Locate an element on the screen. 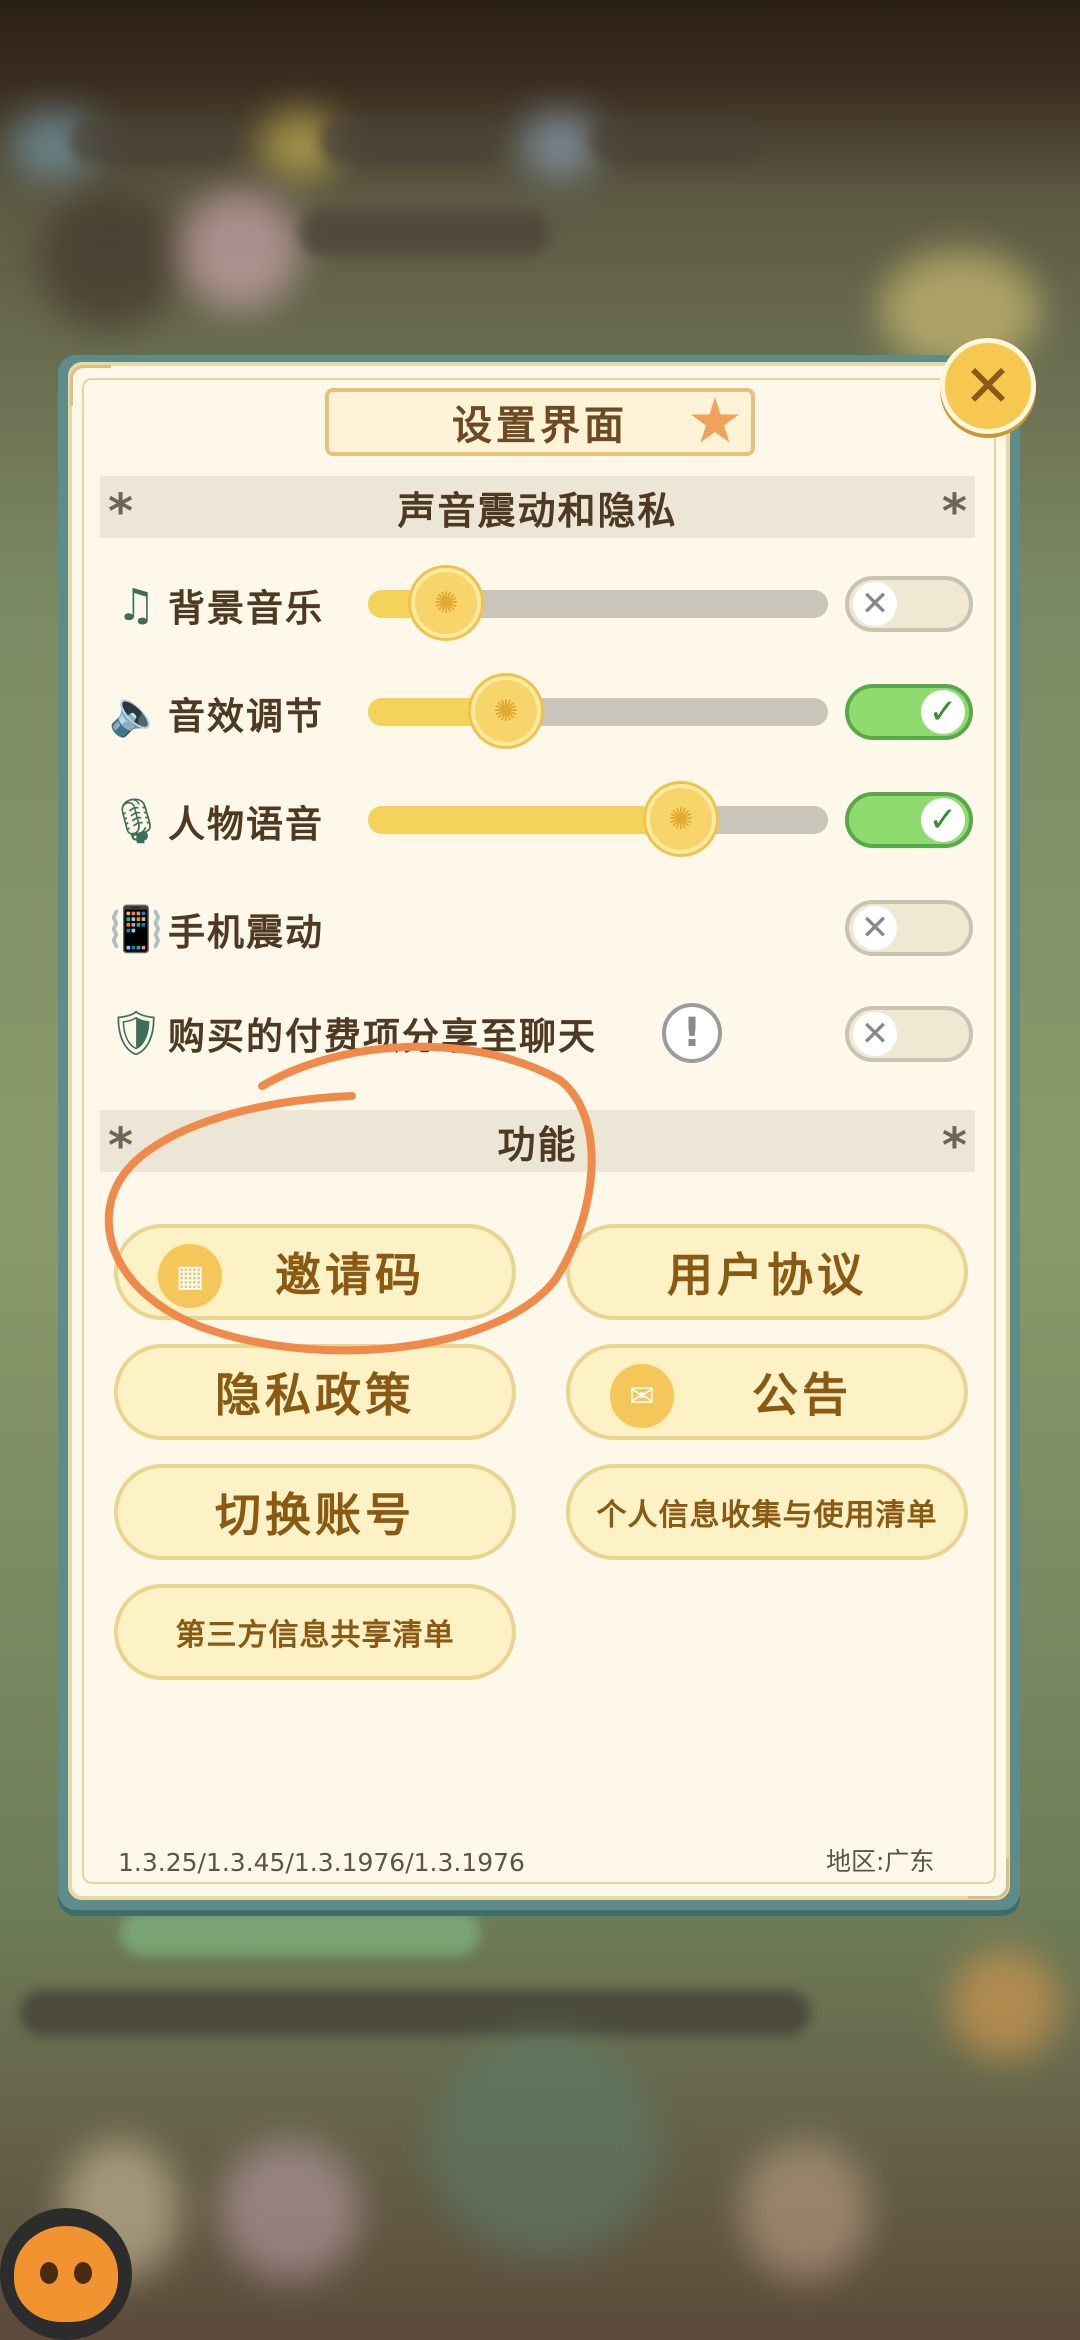  pumpkin-avatar-button is located at coordinates (66, 2274).